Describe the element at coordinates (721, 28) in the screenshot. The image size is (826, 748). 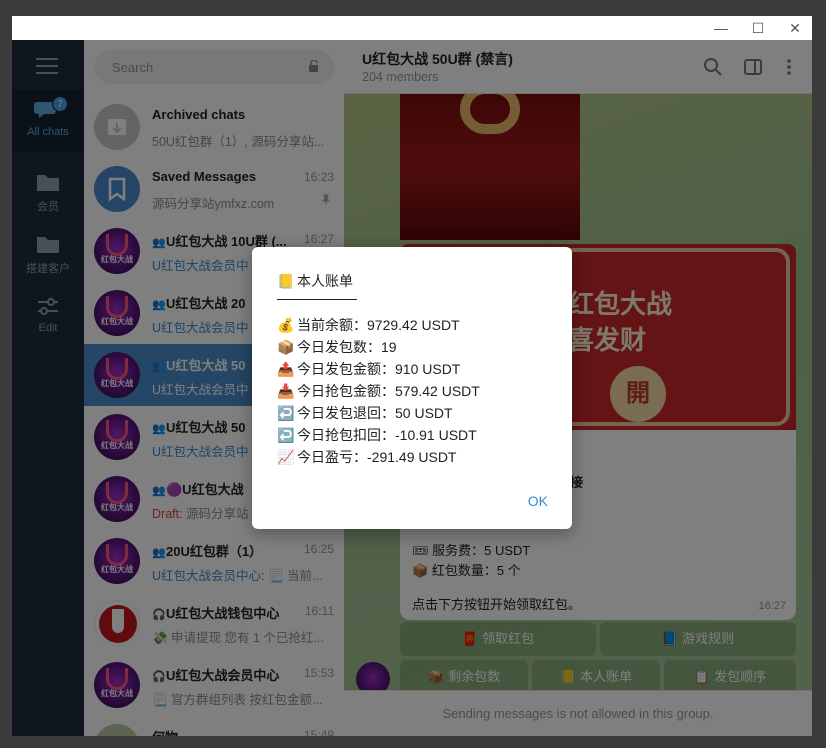
I see `minimize-button: —` at that location.